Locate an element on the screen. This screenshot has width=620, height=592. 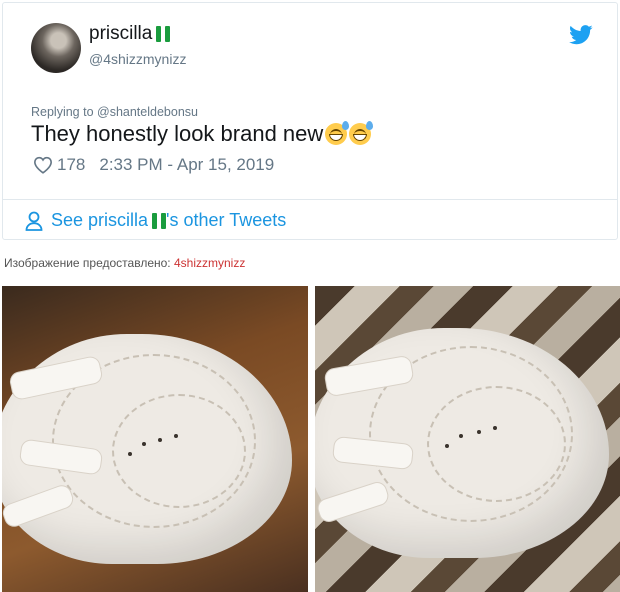
divider is located at coordinates (310, 199).